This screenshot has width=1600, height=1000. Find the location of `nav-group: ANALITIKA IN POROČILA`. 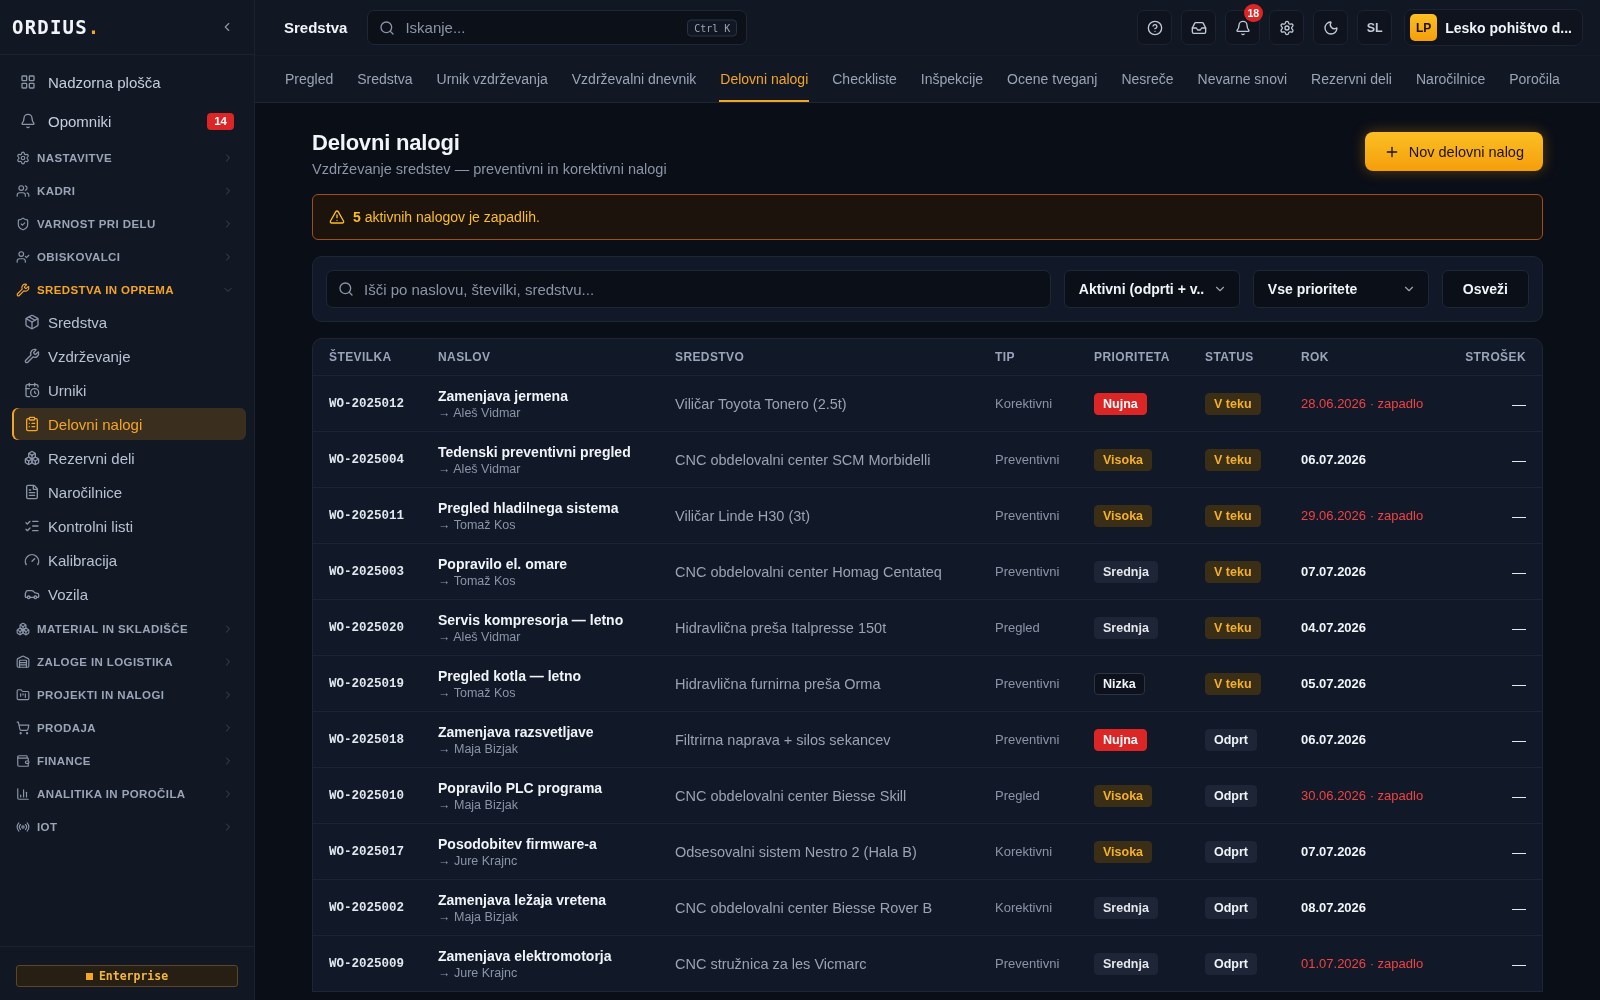

nav-group: ANALITIKA IN POROČILA is located at coordinates (129, 793).